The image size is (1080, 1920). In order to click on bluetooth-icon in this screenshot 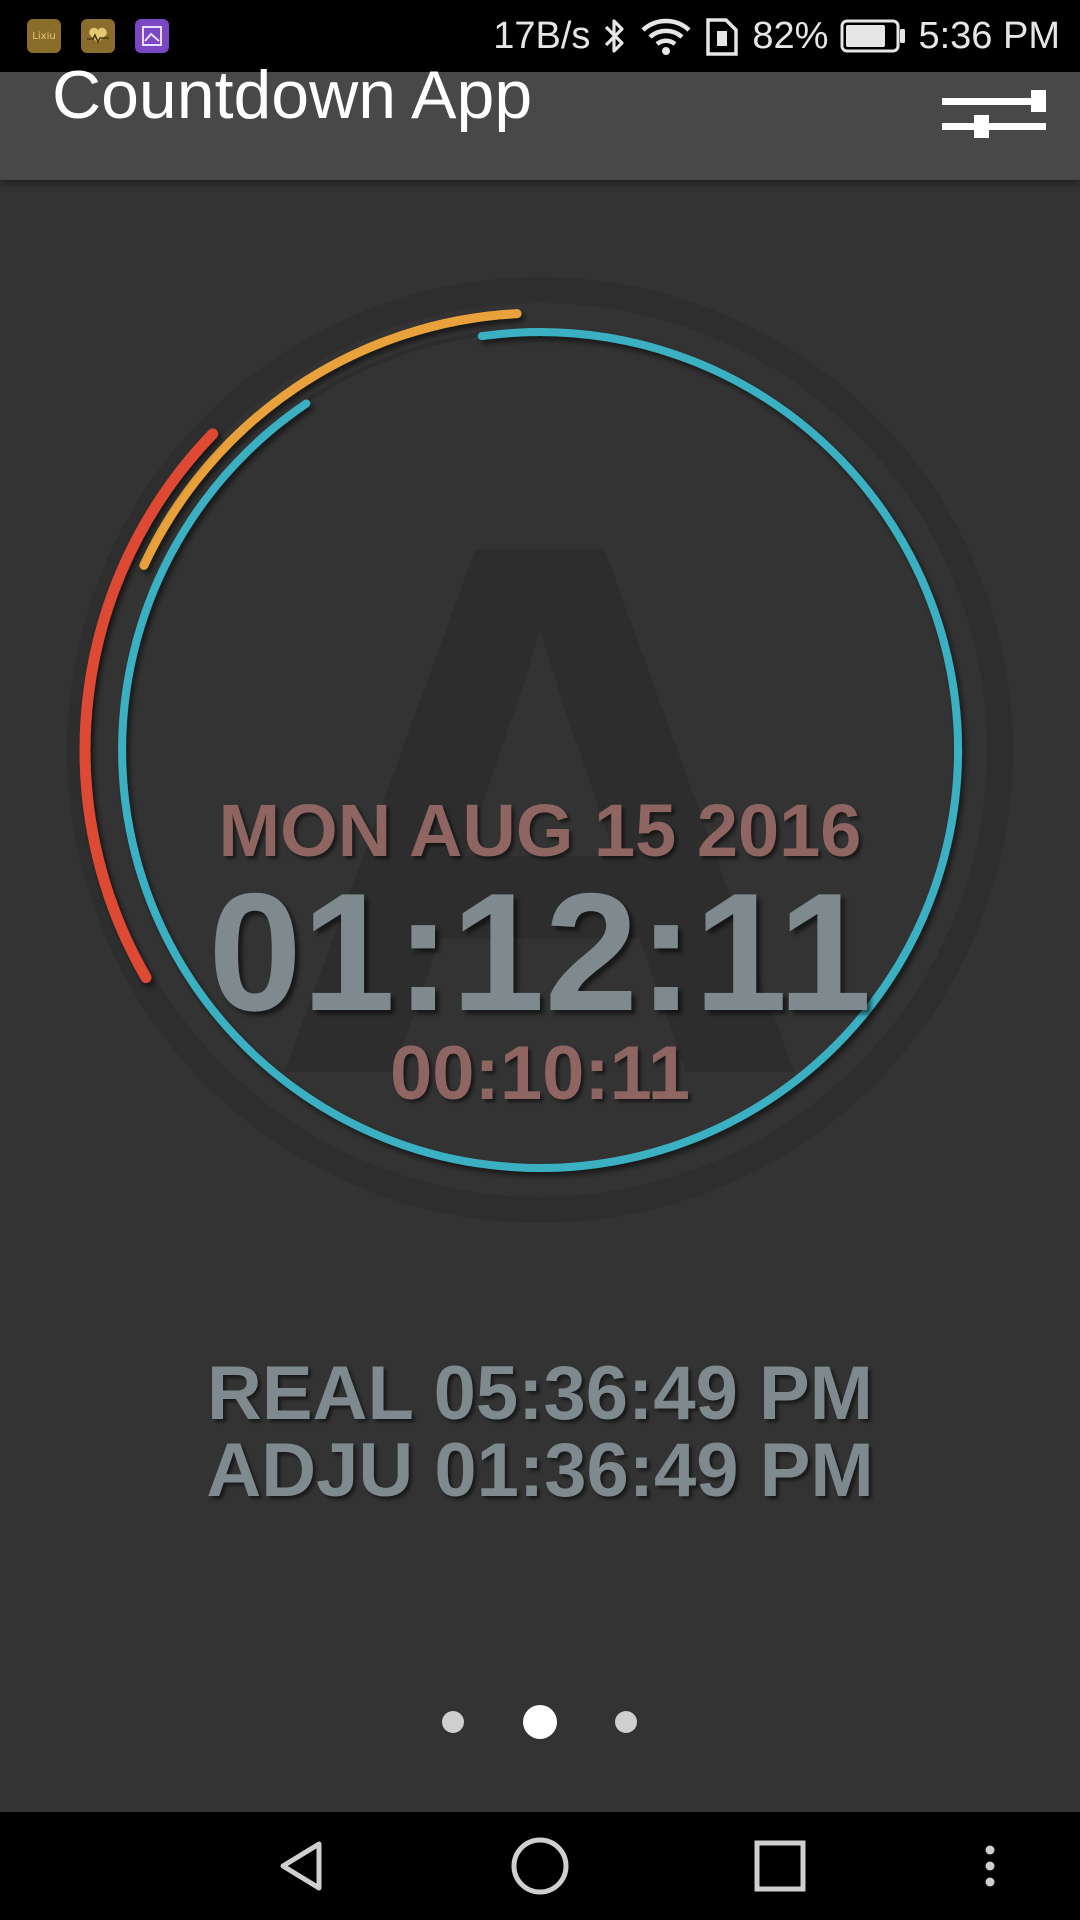, I will do `click(615, 36)`.